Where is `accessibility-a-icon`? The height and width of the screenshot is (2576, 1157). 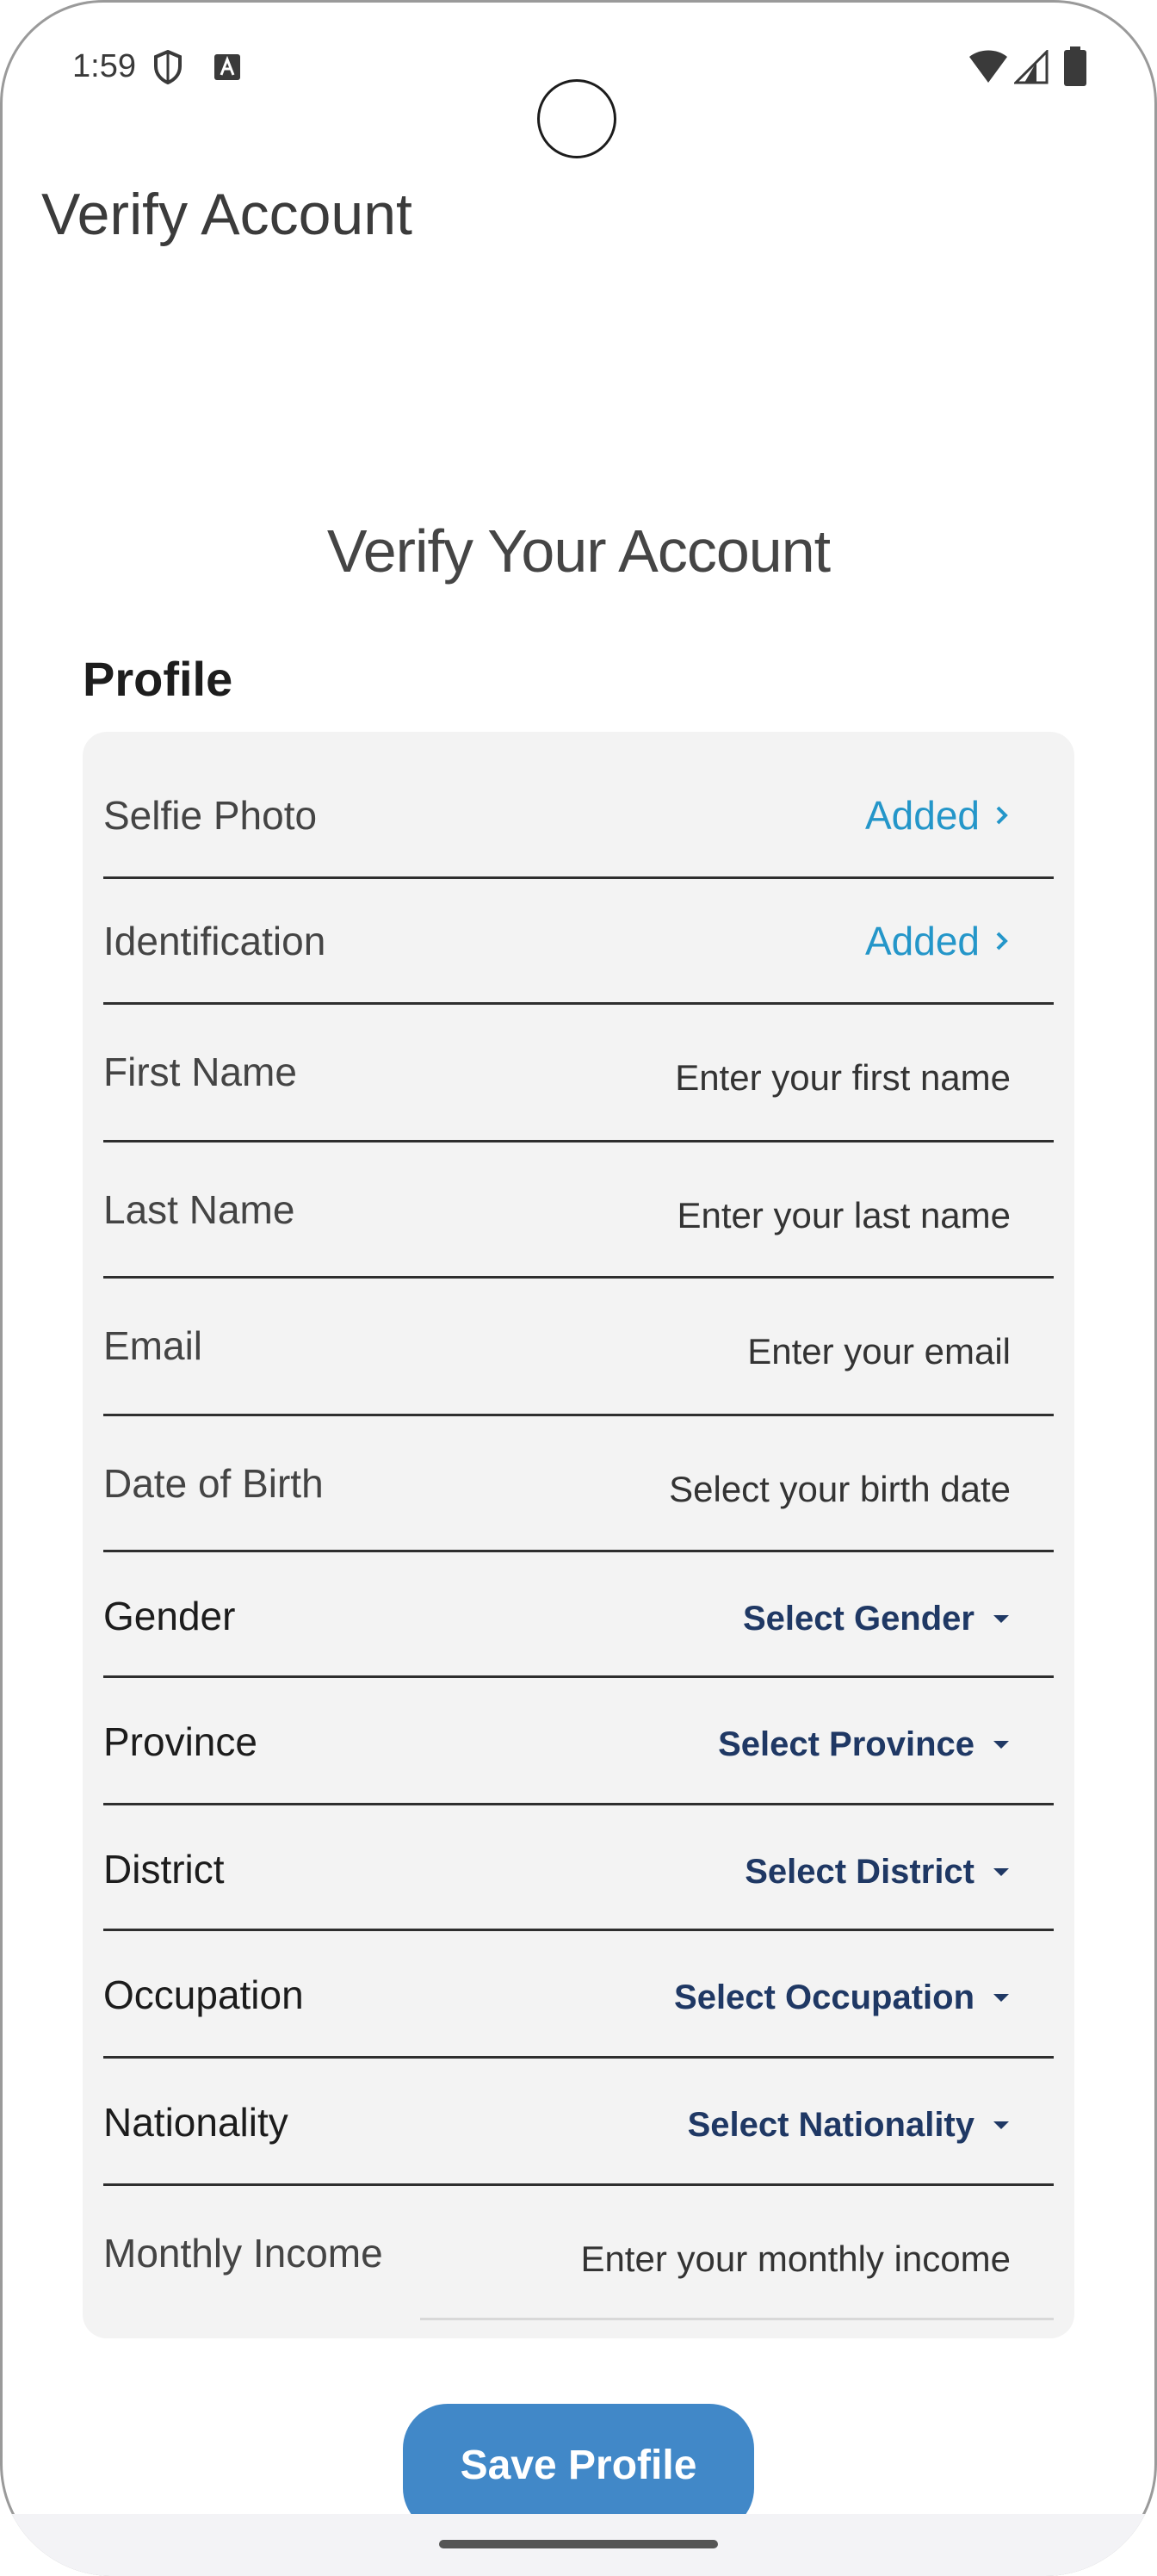 accessibility-a-icon is located at coordinates (227, 67).